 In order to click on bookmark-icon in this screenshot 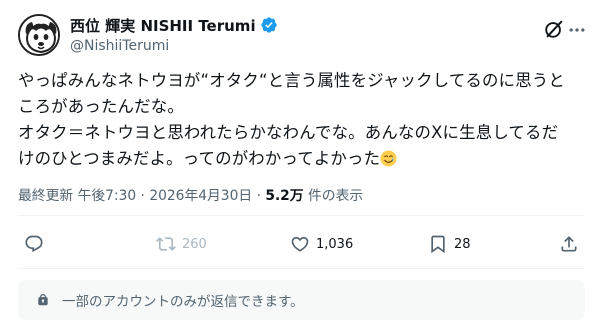, I will do `click(438, 244)`.